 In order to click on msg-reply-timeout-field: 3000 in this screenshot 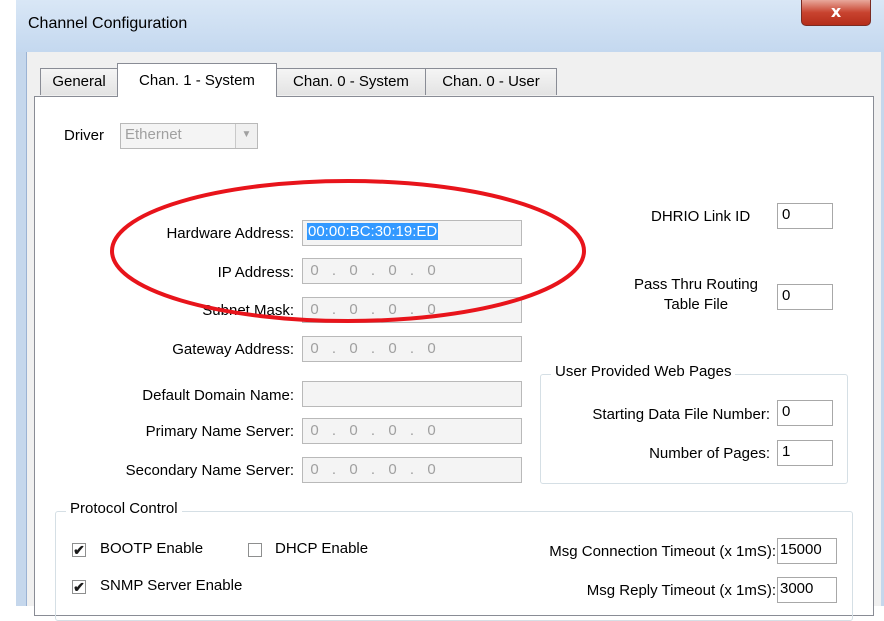, I will do `click(807, 590)`.